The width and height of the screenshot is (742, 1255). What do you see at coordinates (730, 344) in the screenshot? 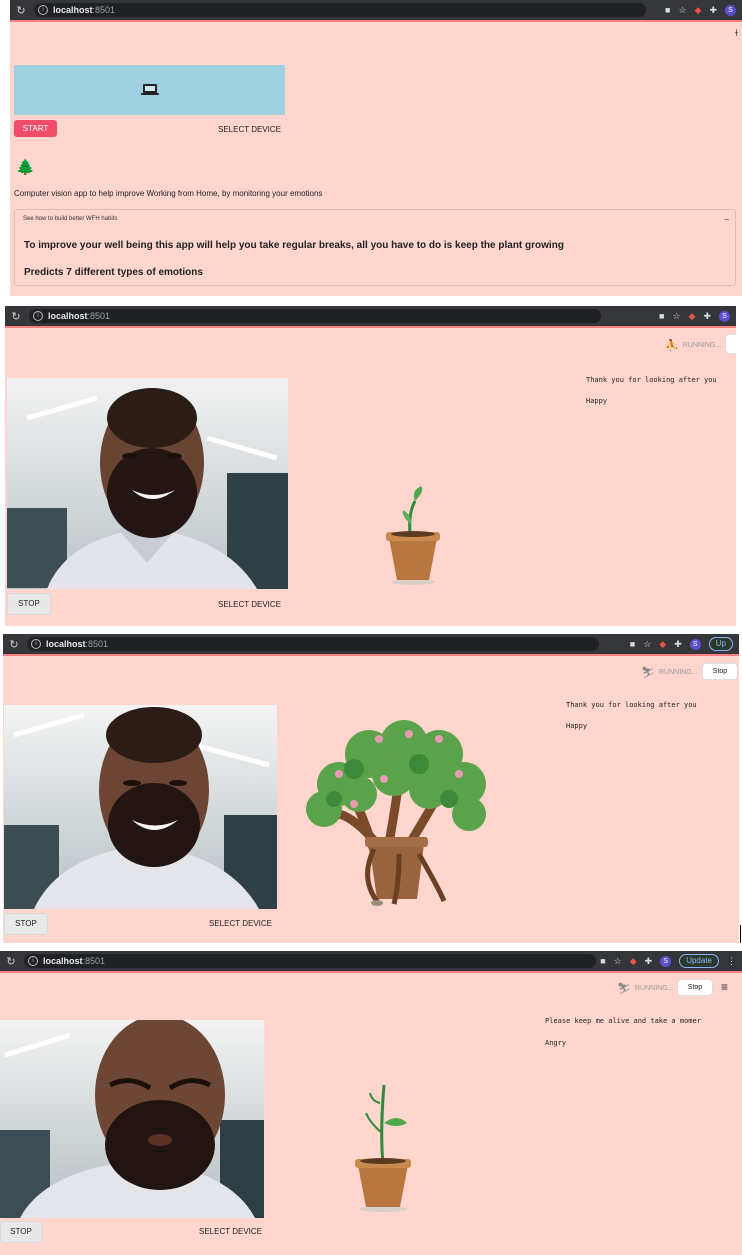
I see `header-stop-button-partial` at bounding box center [730, 344].